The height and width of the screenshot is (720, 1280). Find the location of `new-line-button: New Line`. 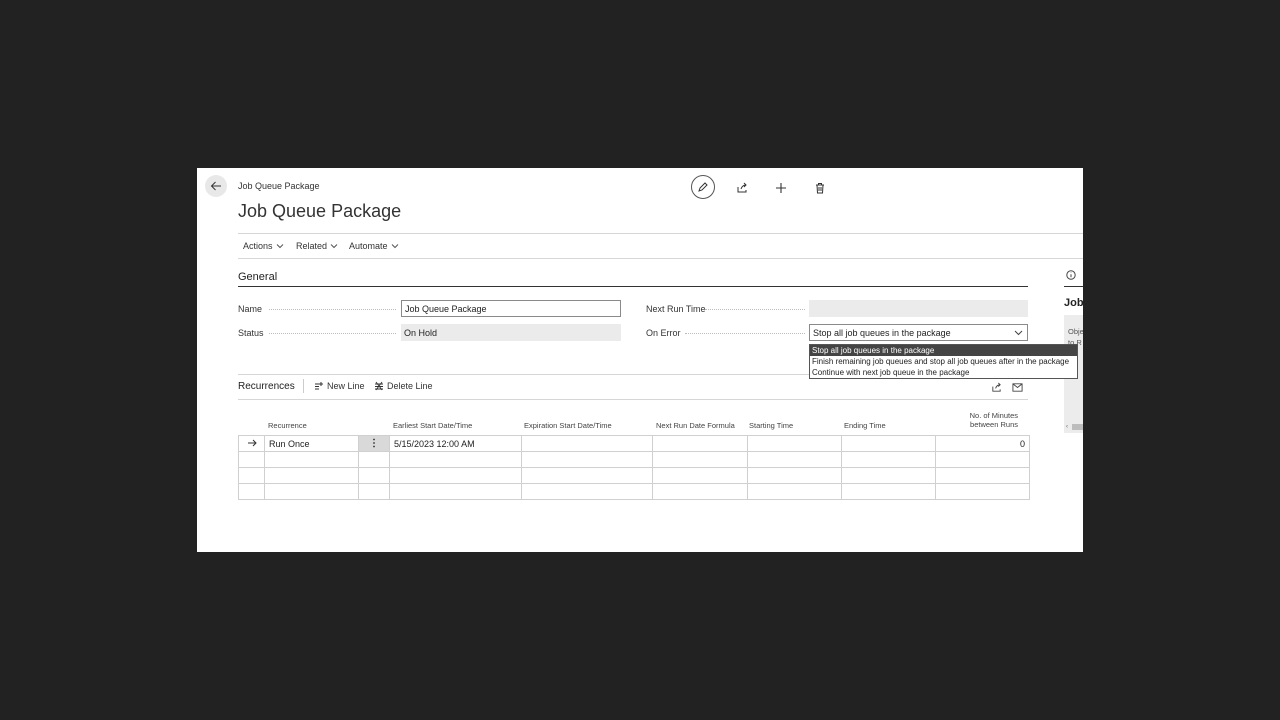

new-line-button: New Line is located at coordinates (339, 386).